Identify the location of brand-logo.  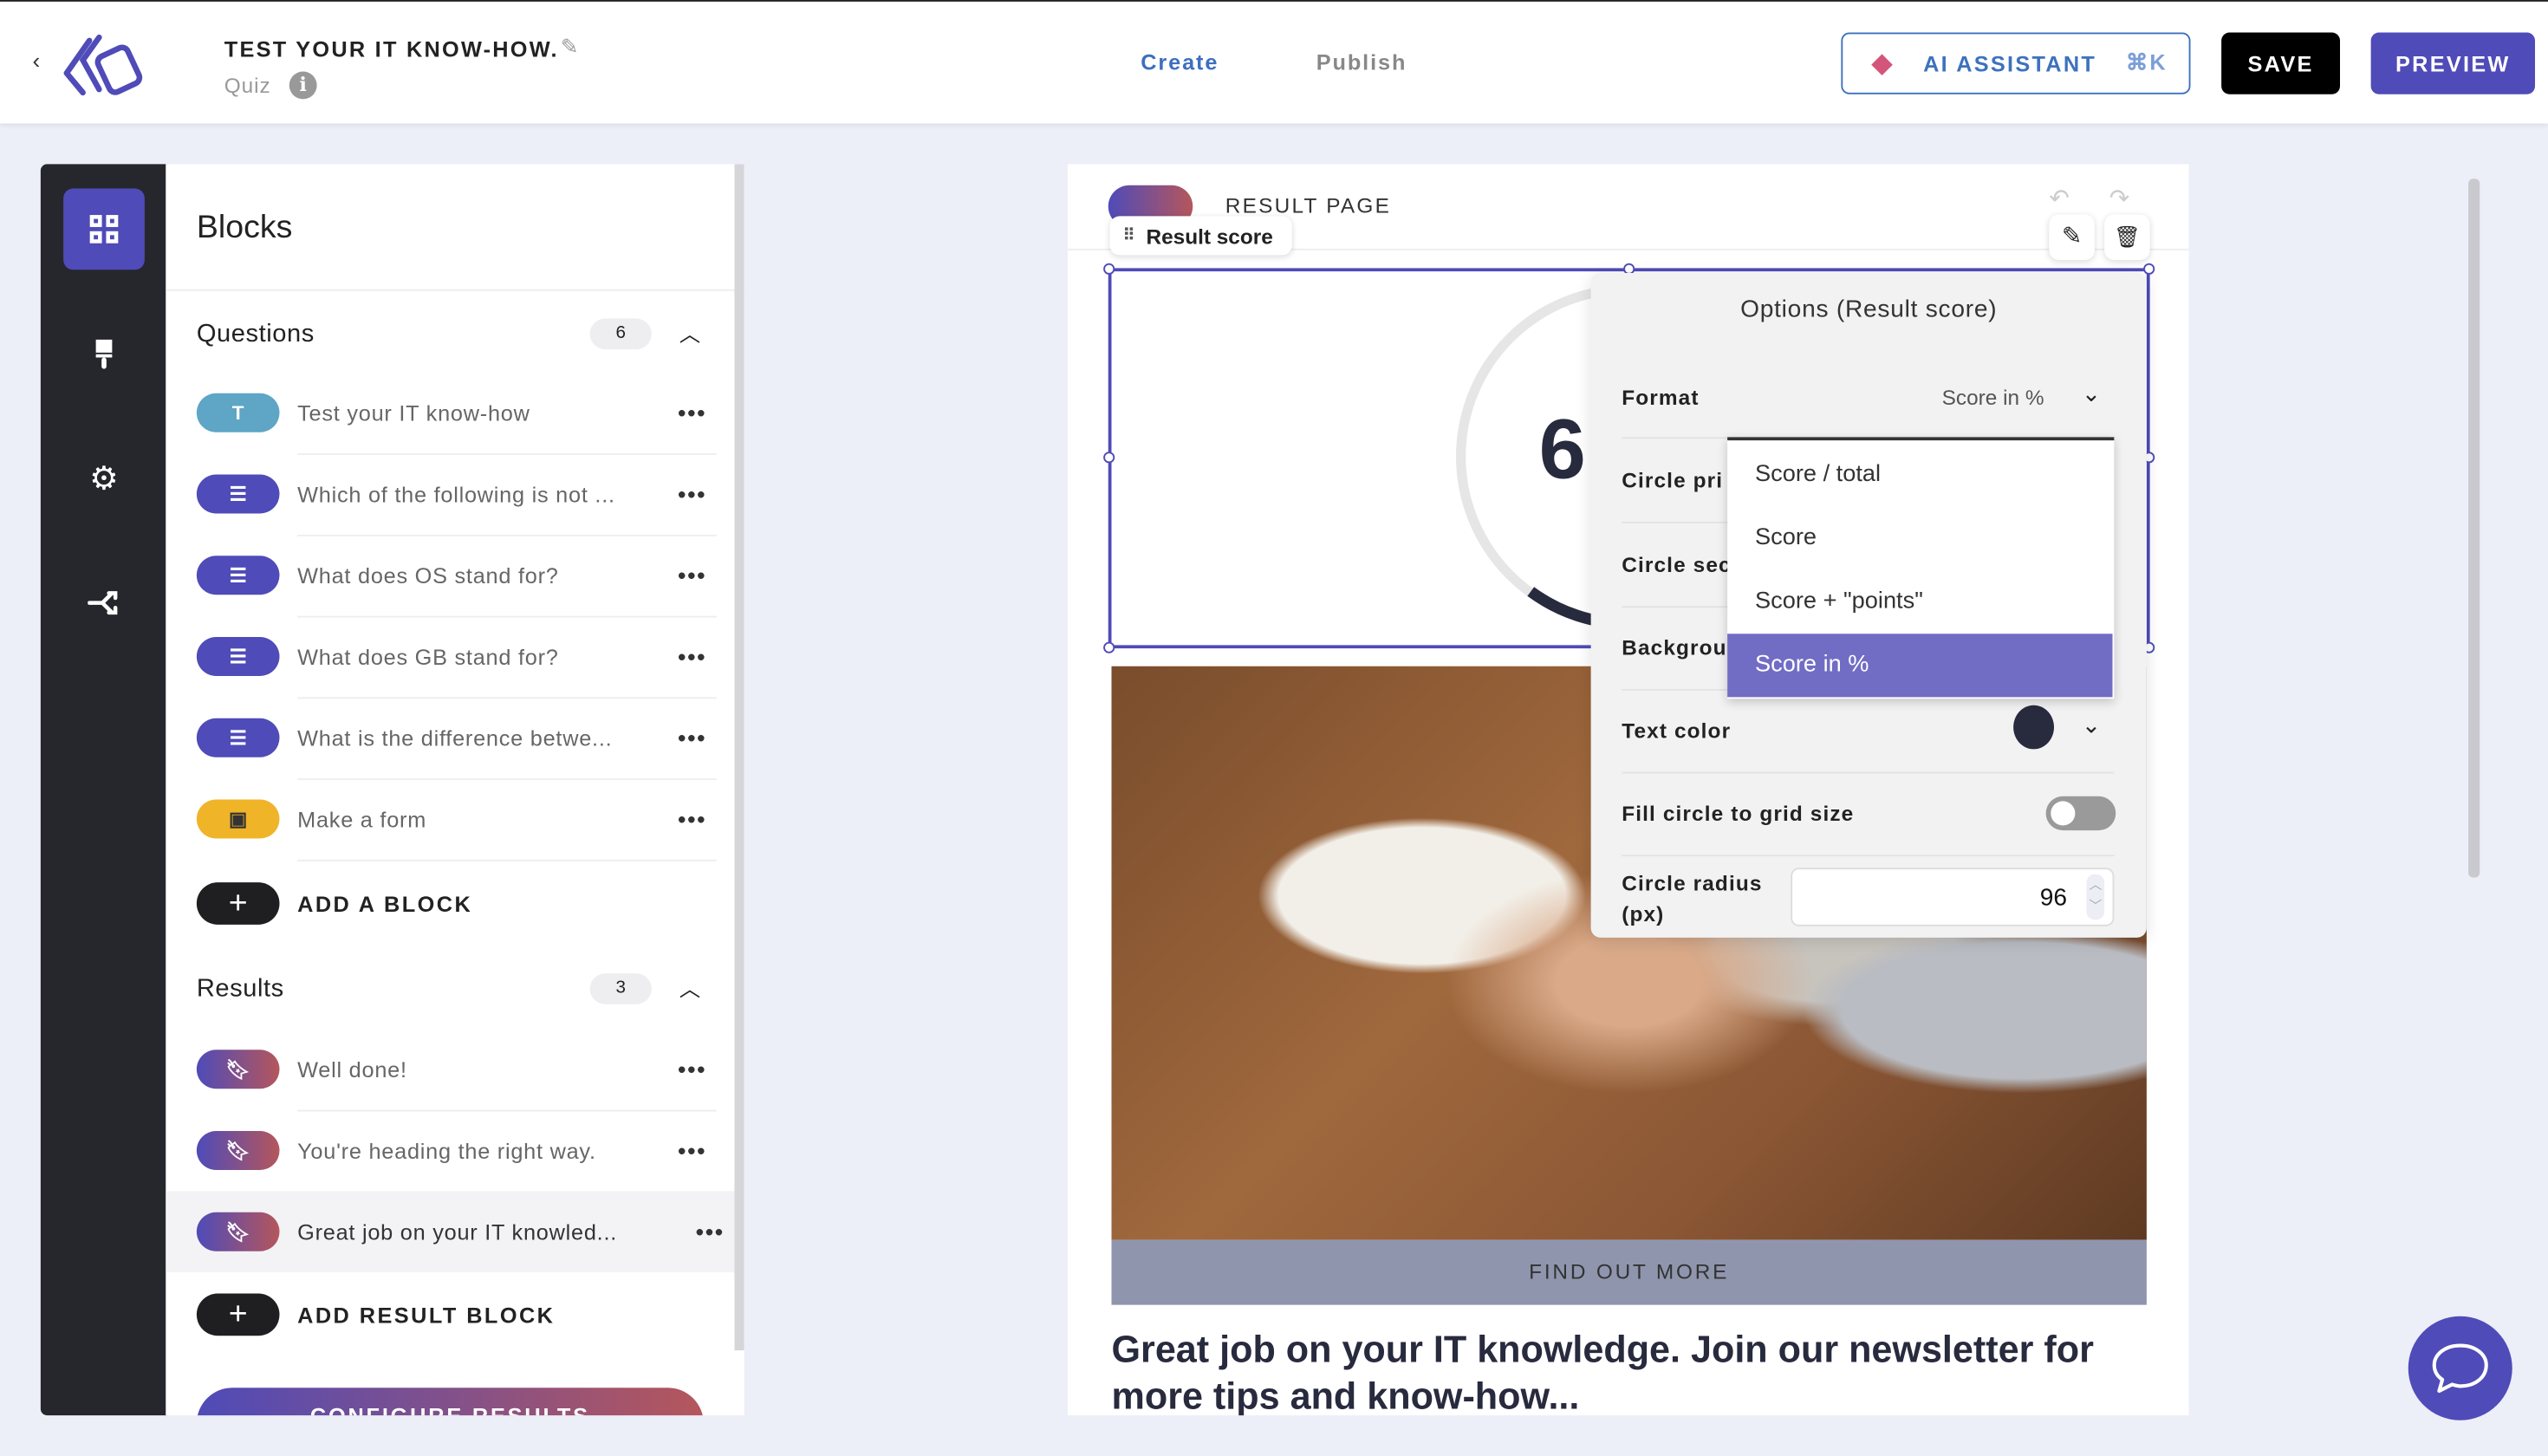
(109, 65).